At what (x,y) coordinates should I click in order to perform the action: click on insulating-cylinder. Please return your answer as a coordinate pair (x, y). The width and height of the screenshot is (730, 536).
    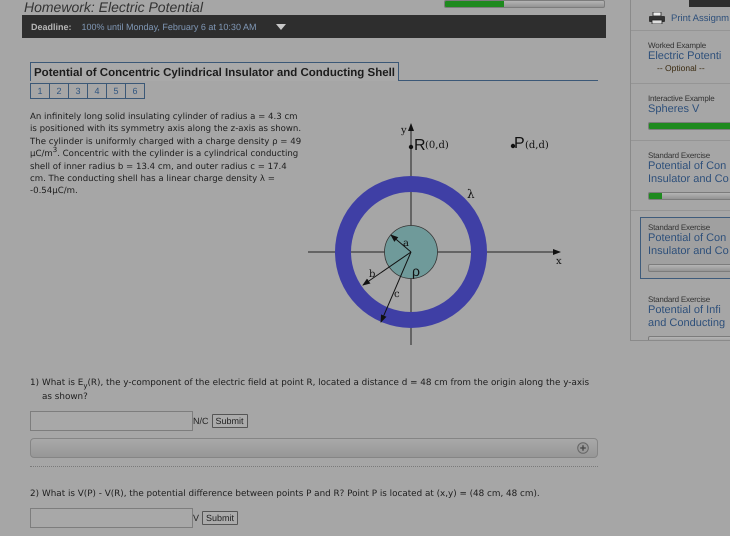
    Looking at the image, I should click on (411, 252).